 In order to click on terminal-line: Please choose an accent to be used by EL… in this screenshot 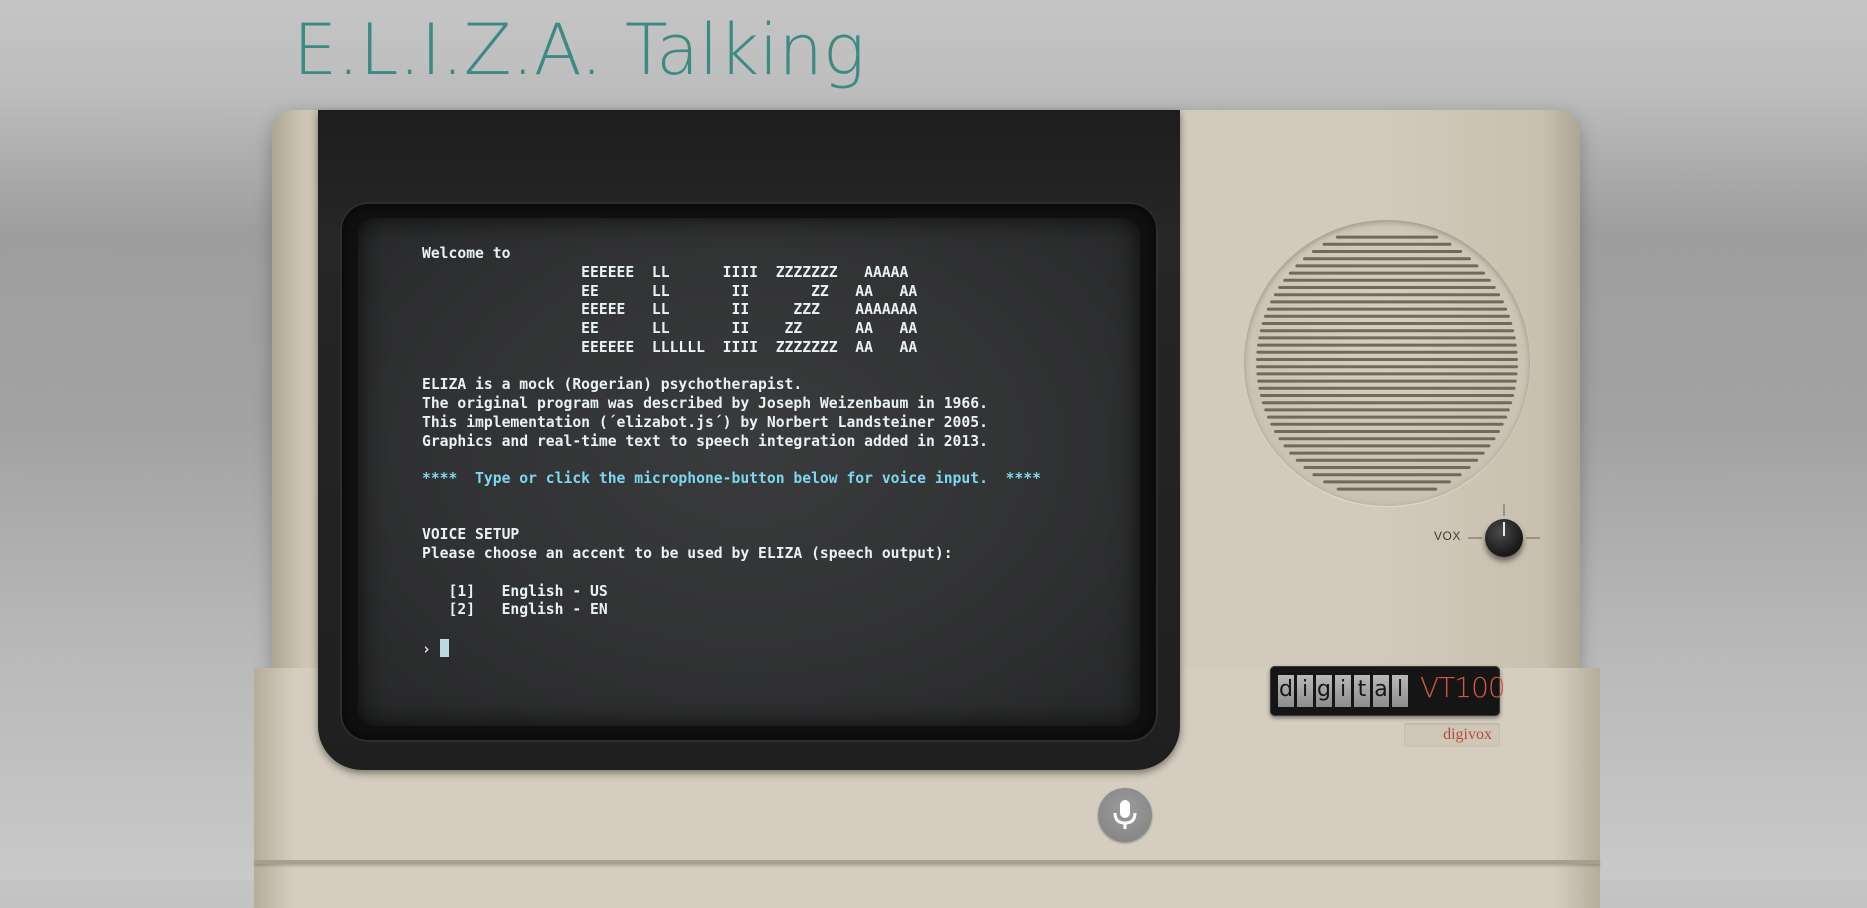, I will do `click(687, 553)`.